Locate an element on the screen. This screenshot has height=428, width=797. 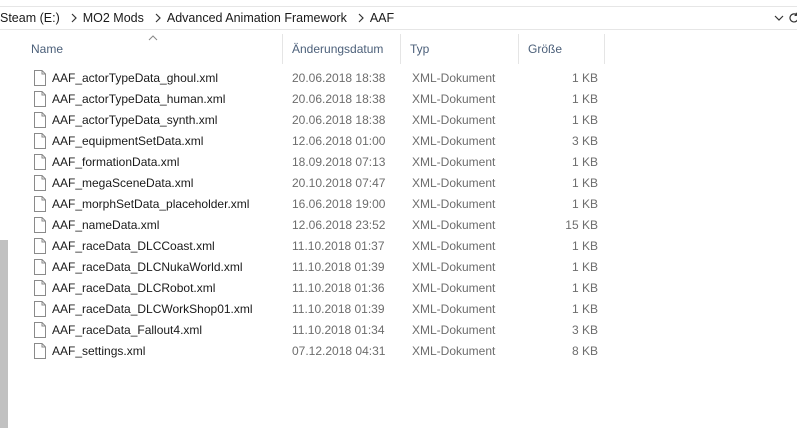
file-name: AAF_raceData_DLCWorkShop01.xml is located at coordinates (152, 309).